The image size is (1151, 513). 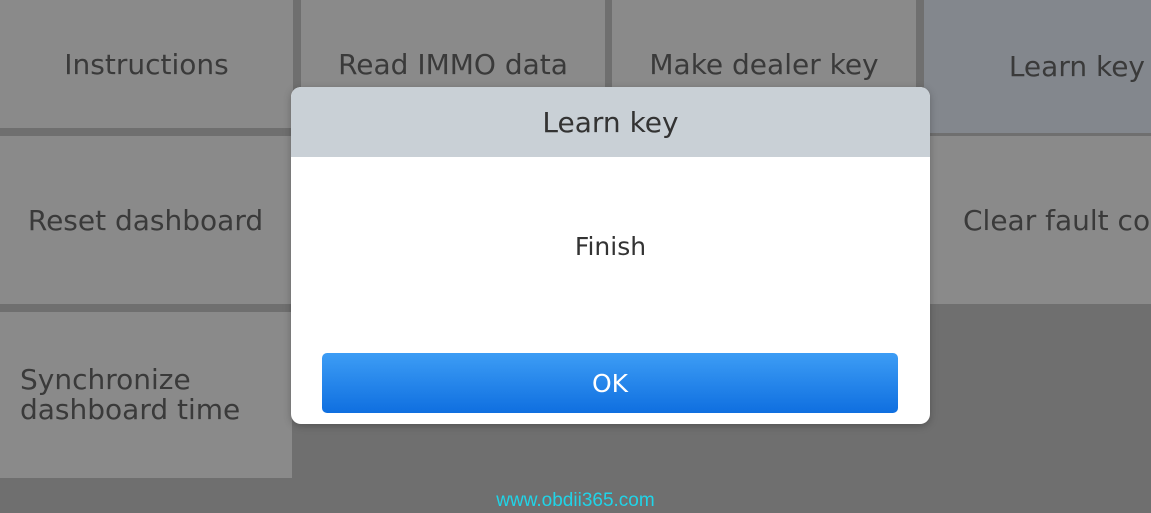 I want to click on menu-clear-fault-codes-button: Clear fault co, so click(x=1040, y=220).